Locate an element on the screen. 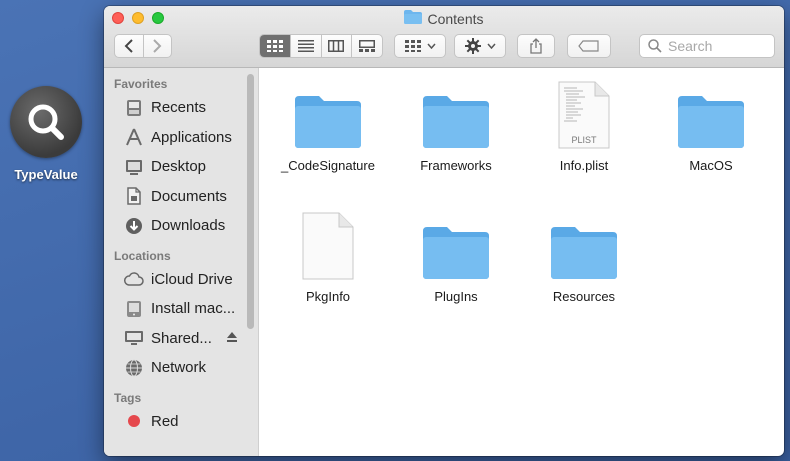 The width and height of the screenshot is (790, 461). plist-document-icon: PLIST is located at coordinates (584, 115).